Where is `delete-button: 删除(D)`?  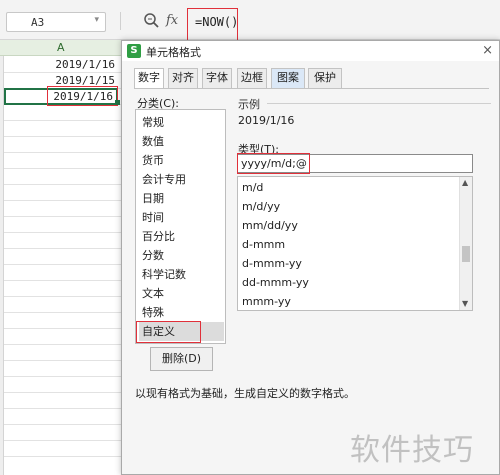 delete-button: 删除(D) is located at coordinates (181, 359).